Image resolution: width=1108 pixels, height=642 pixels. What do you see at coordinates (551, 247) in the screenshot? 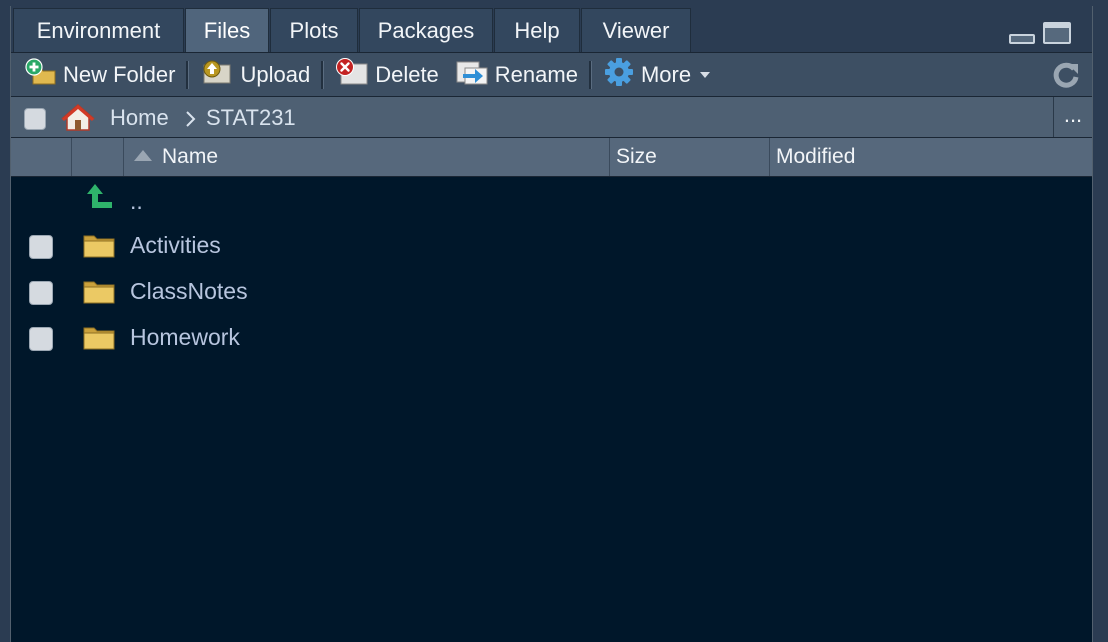
I see `table-row: Activities` at bounding box center [551, 247].